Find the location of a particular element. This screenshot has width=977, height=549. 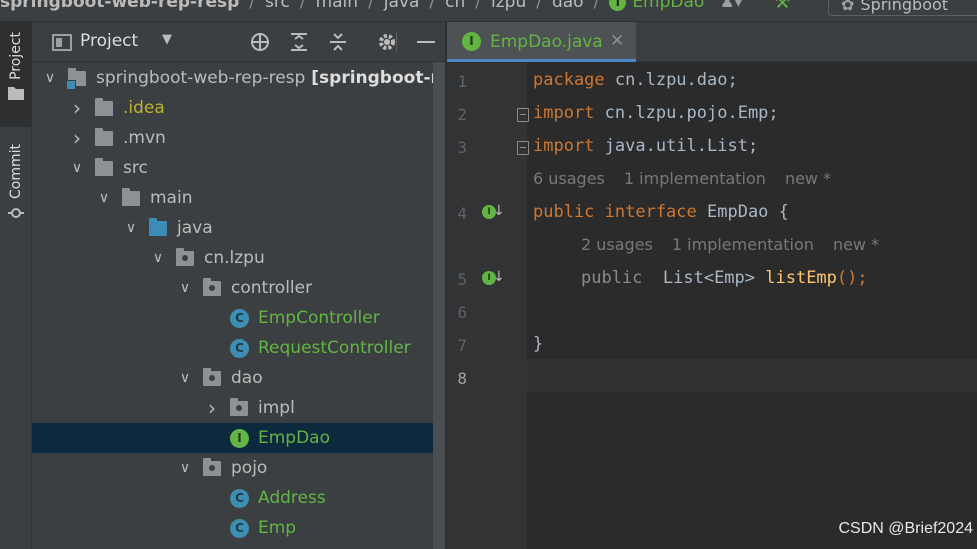

tree-item-requestcontroller: C RequestController is located at coordinates (238, 348).